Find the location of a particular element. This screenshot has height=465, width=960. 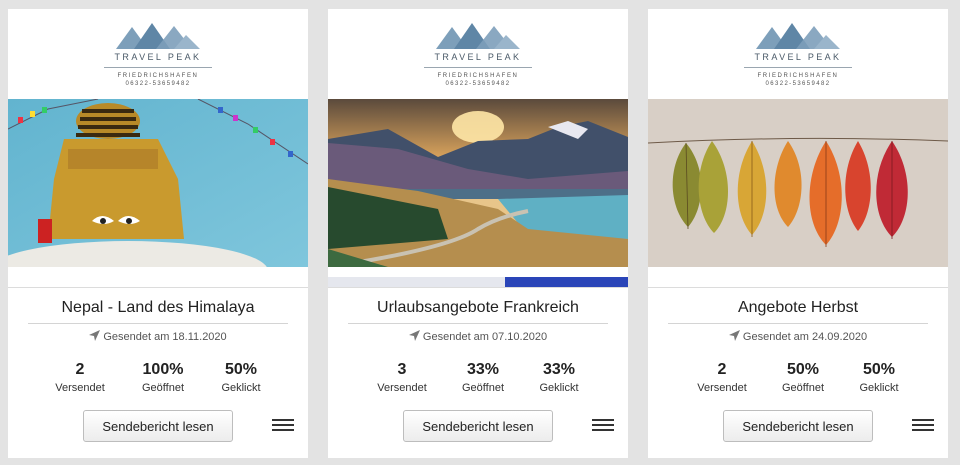

campaign-title: Urlaubsangebote Frankreich is located at coordinates (478, 308).